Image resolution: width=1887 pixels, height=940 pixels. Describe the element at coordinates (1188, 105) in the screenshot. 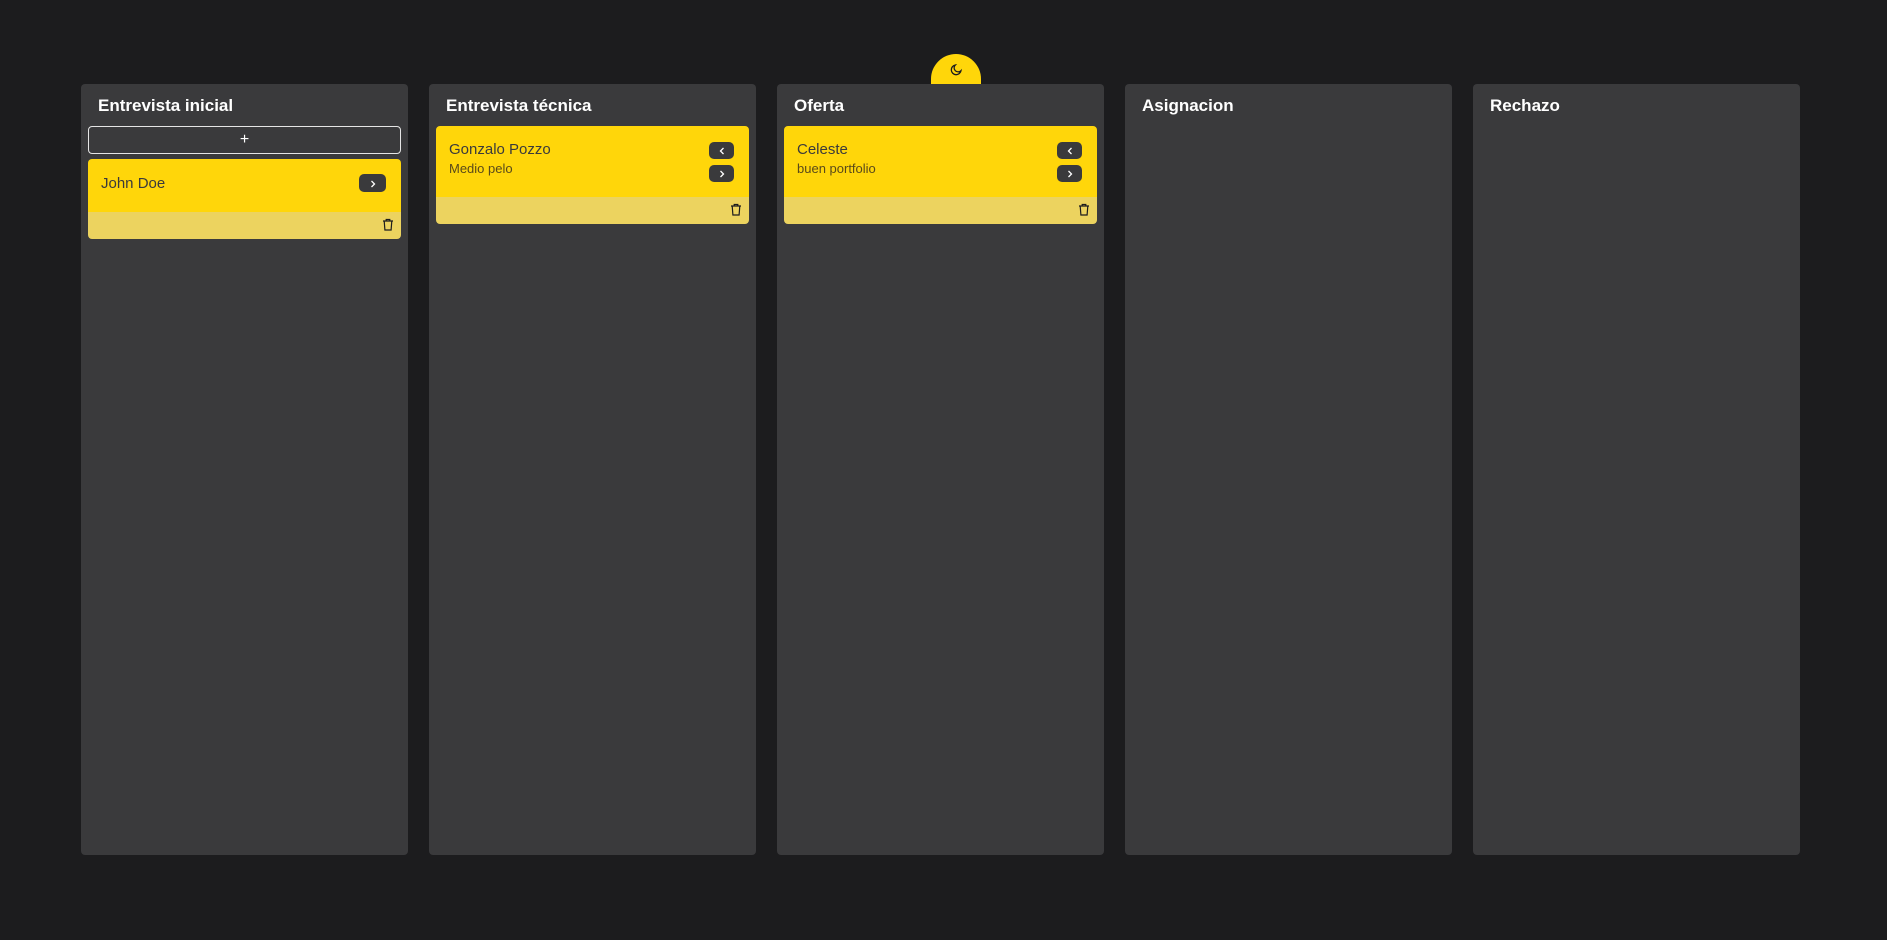

I see `column-title: Asignacion` at that location.